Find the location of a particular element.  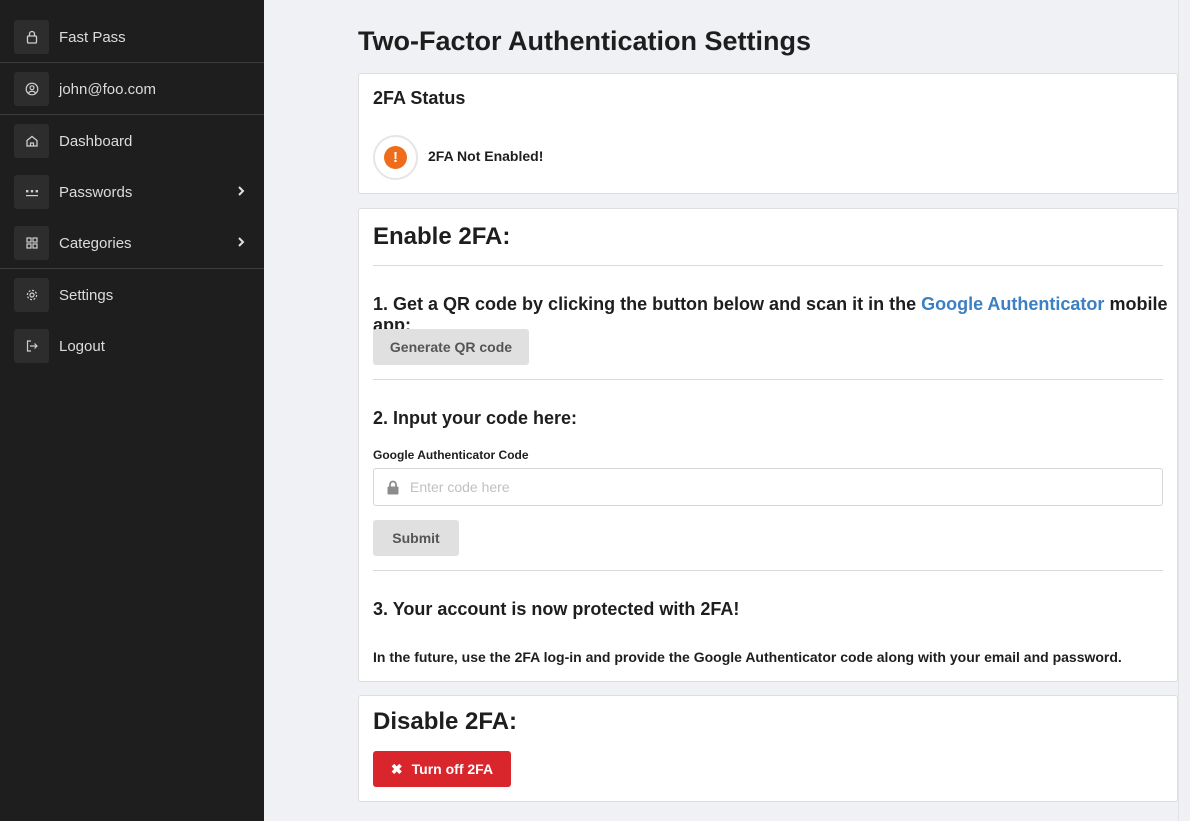

status-card-title: 2FA Status is located at coordinates (419, 98).